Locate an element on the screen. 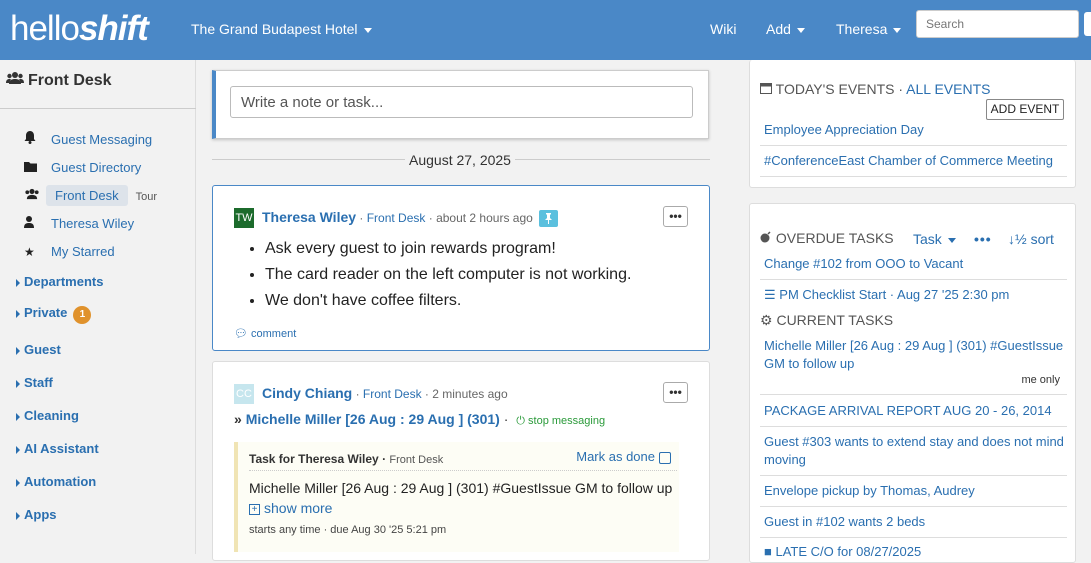  sidebar-title: Front Desk is located at coordinates (59, 80).